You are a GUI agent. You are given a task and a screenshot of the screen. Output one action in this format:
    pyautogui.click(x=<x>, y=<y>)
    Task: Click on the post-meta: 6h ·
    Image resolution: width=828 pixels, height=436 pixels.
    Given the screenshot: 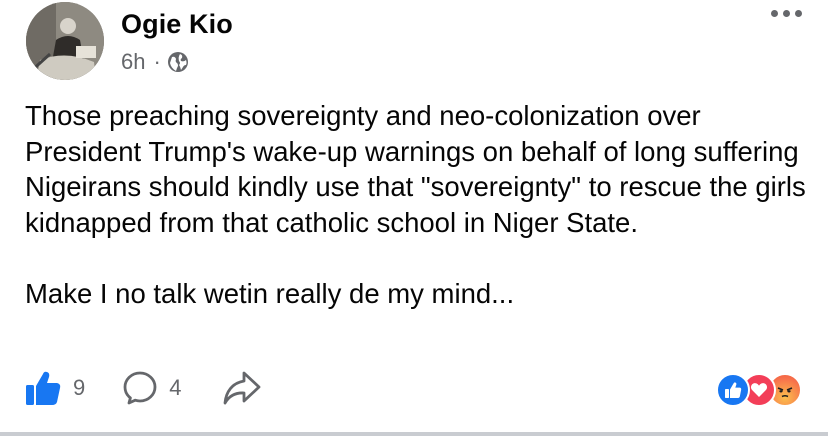 What is the action you would take?
    pyautogui.click(x=155, y=62)
    